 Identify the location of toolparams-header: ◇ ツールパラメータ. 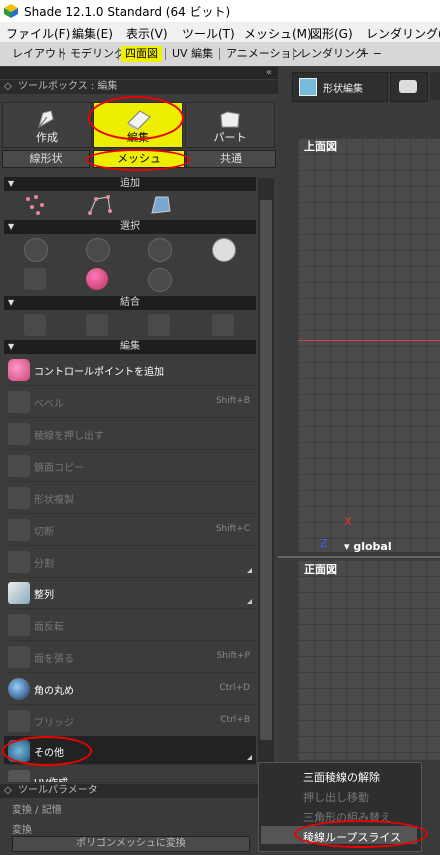
(139, 791).